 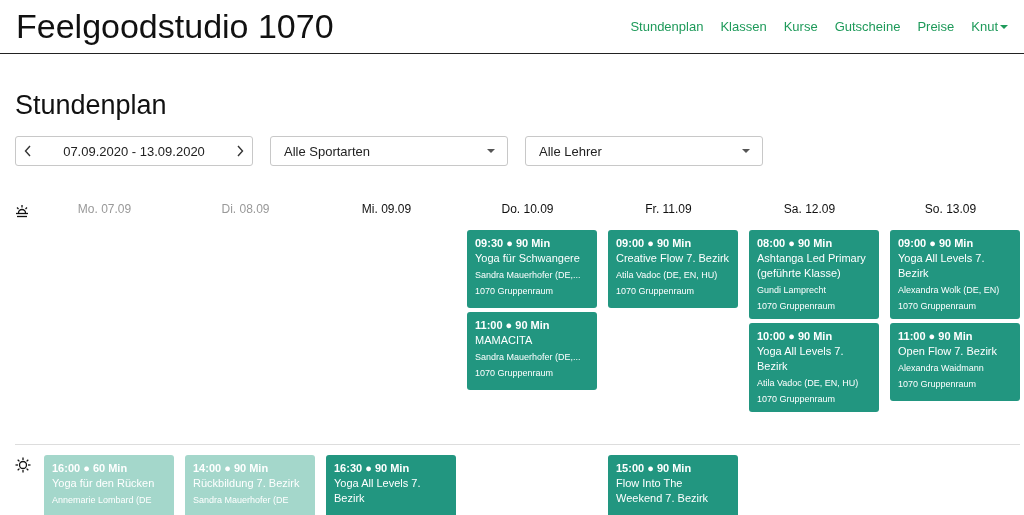 What do you see at coordinates (527, 209) in the screenshot?
I see `day-header: Do. 10.09` at bounding box center [527, 209].